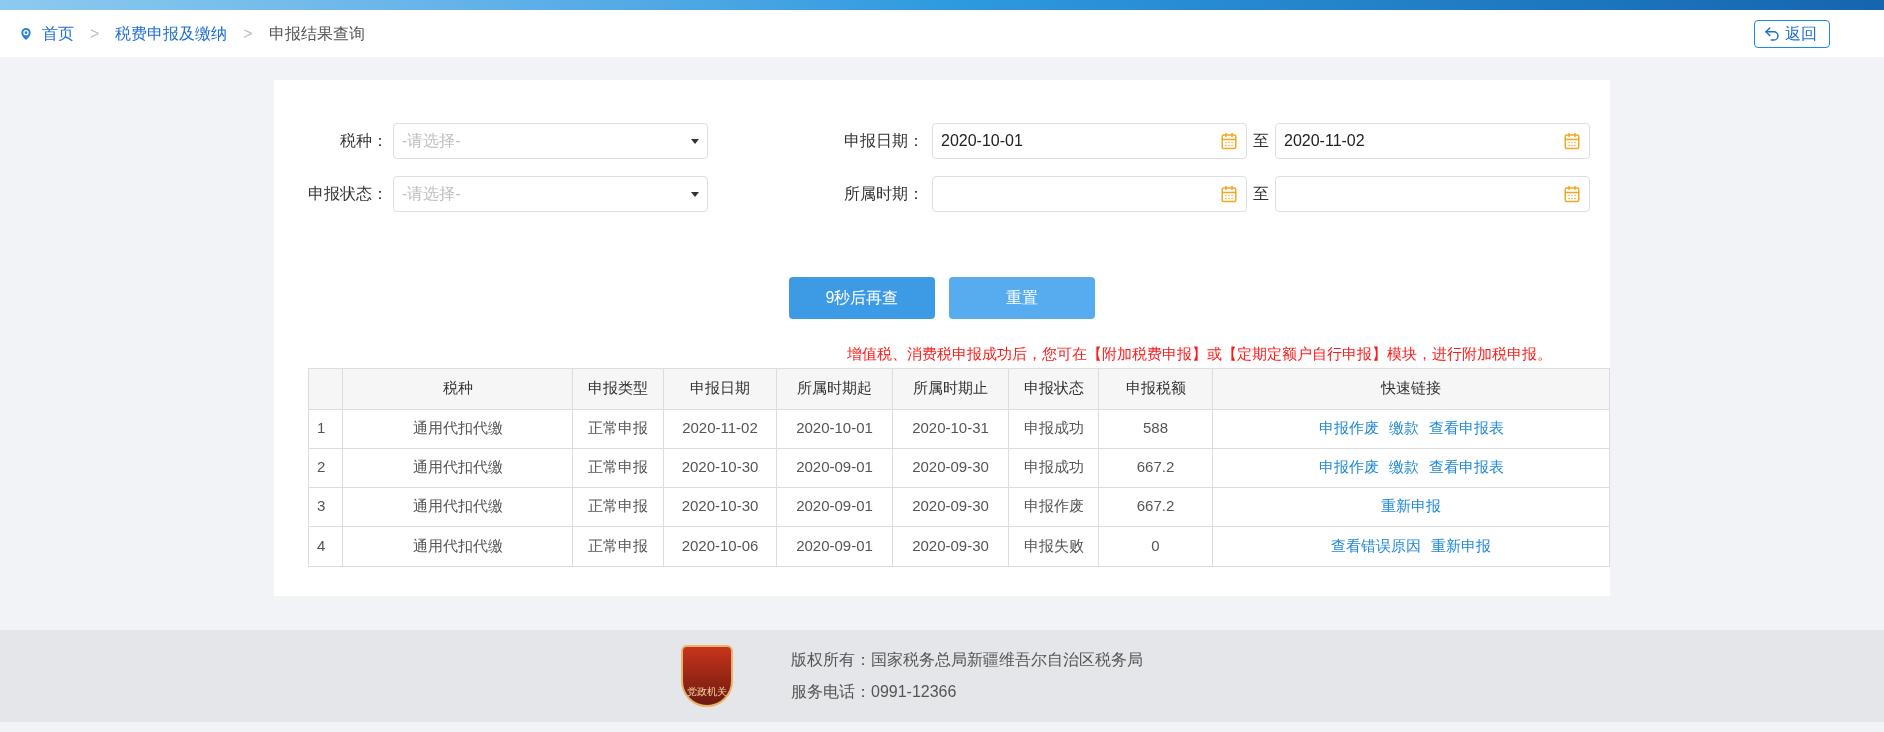 Image resolution: width=1884 pixels, height=732 pixels. Describe the element at coordinates (1199, 354) in the screenshot. I see `notice-text: 增值税、消费税申报成功后，您可在【附加税费申报】或【定期定额户自行申报】模块，进行附加税申报。` at that location.